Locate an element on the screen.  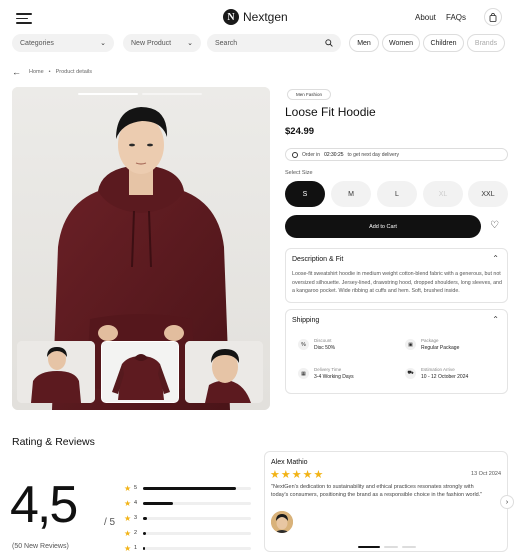
size-label: Select Size is located at coordinates (299, 173).